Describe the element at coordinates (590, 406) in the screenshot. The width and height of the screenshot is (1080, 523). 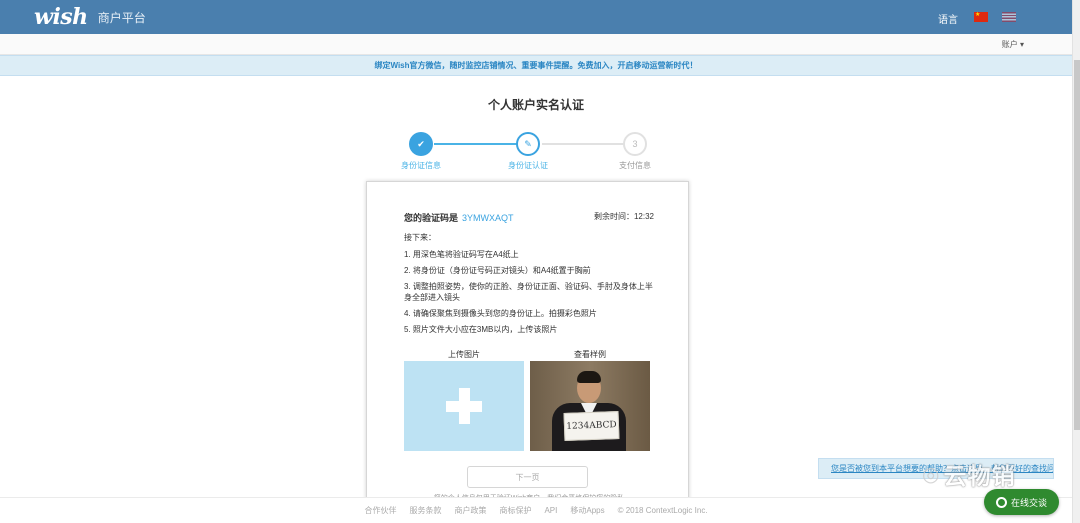
I see `sample-photo: 1234ABCD` at that location.